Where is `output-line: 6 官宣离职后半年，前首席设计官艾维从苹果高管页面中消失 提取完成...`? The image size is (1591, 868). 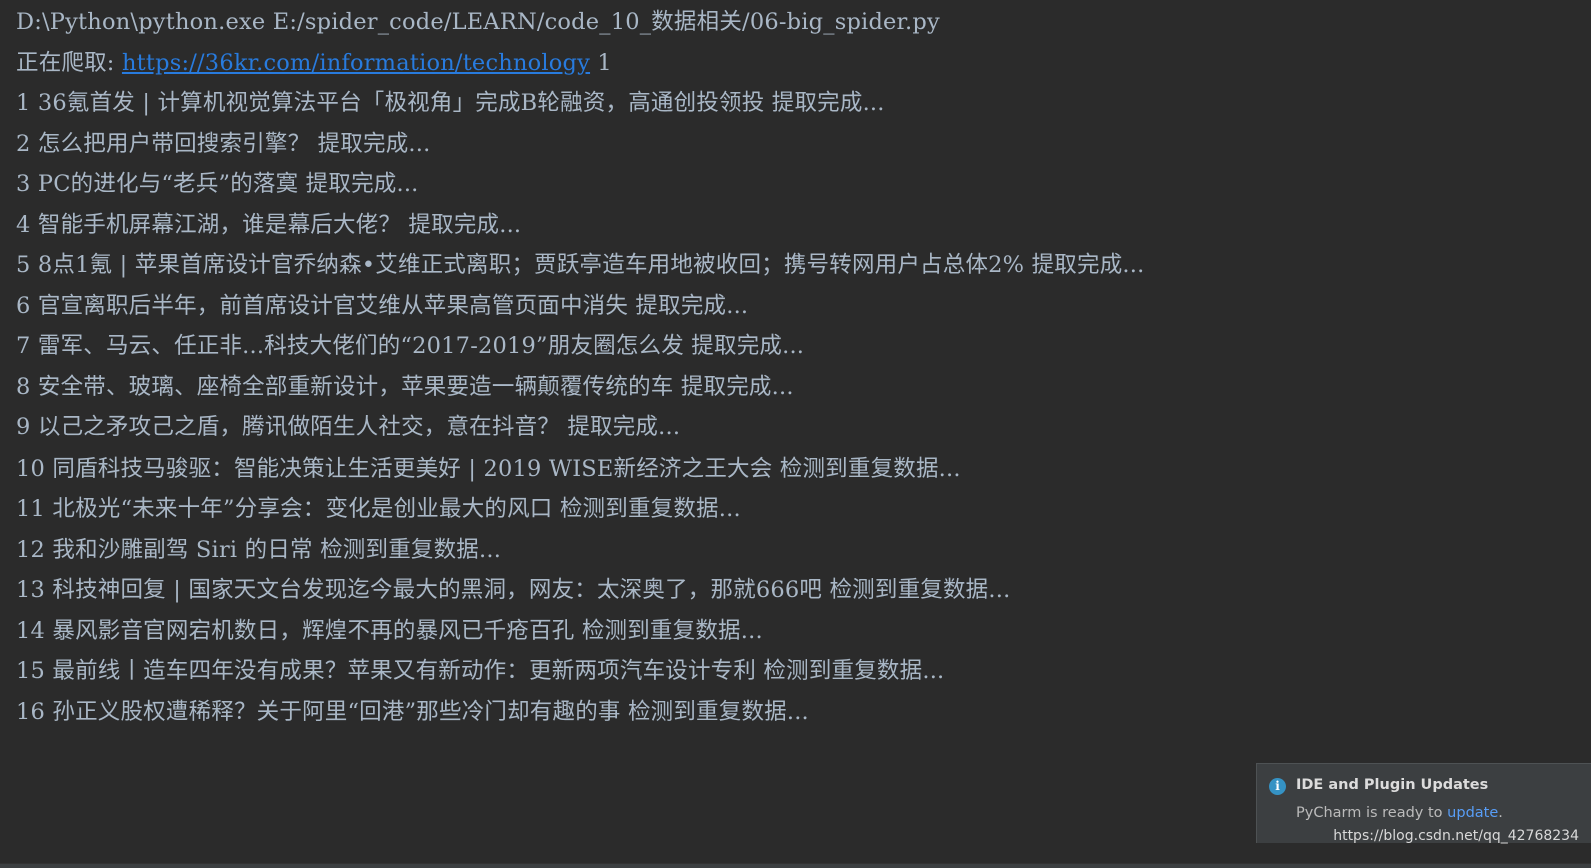
output-line: 6 官宣离职后半年，前首席设计官艾维从苹果高管页面中消失 提取完成... is located at coordinates (382, 306).